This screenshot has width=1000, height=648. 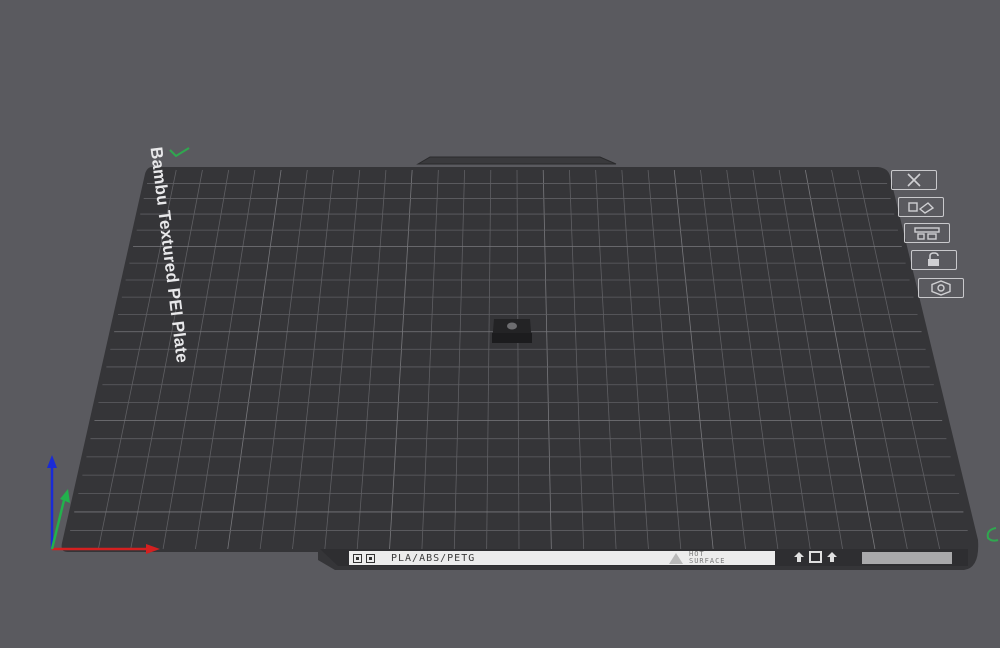 I want to click on orient-button, so click(x=927, y=233).